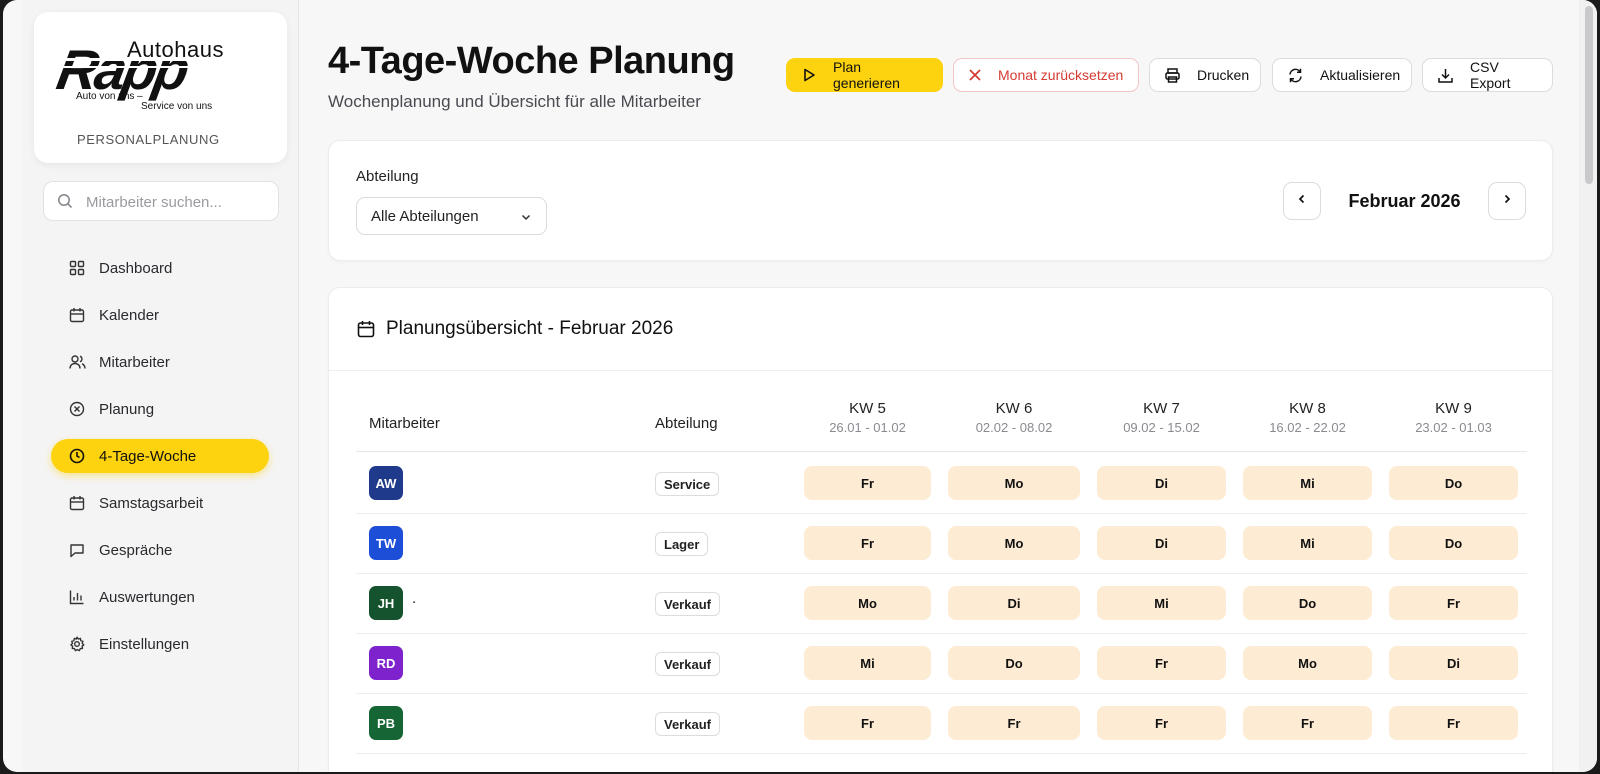 The width and height of the screenshot is (1600, 774). What do you see at coordinates (386, 663) in the screenshot?
I see `avatar: RD` at bounding box center [386, 663].